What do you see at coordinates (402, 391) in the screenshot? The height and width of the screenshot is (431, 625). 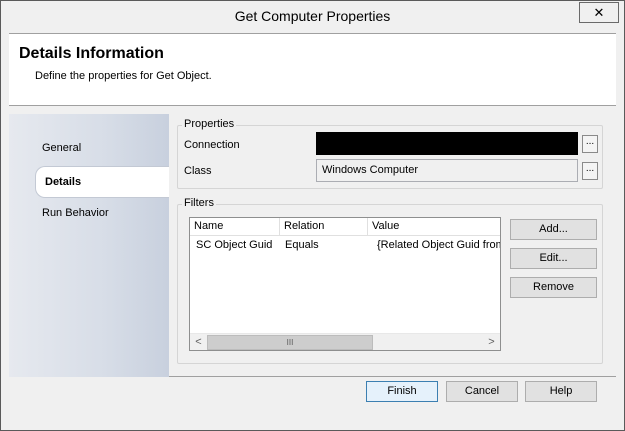 I see `finish-button: Finish` at bounding box center [402, 391].